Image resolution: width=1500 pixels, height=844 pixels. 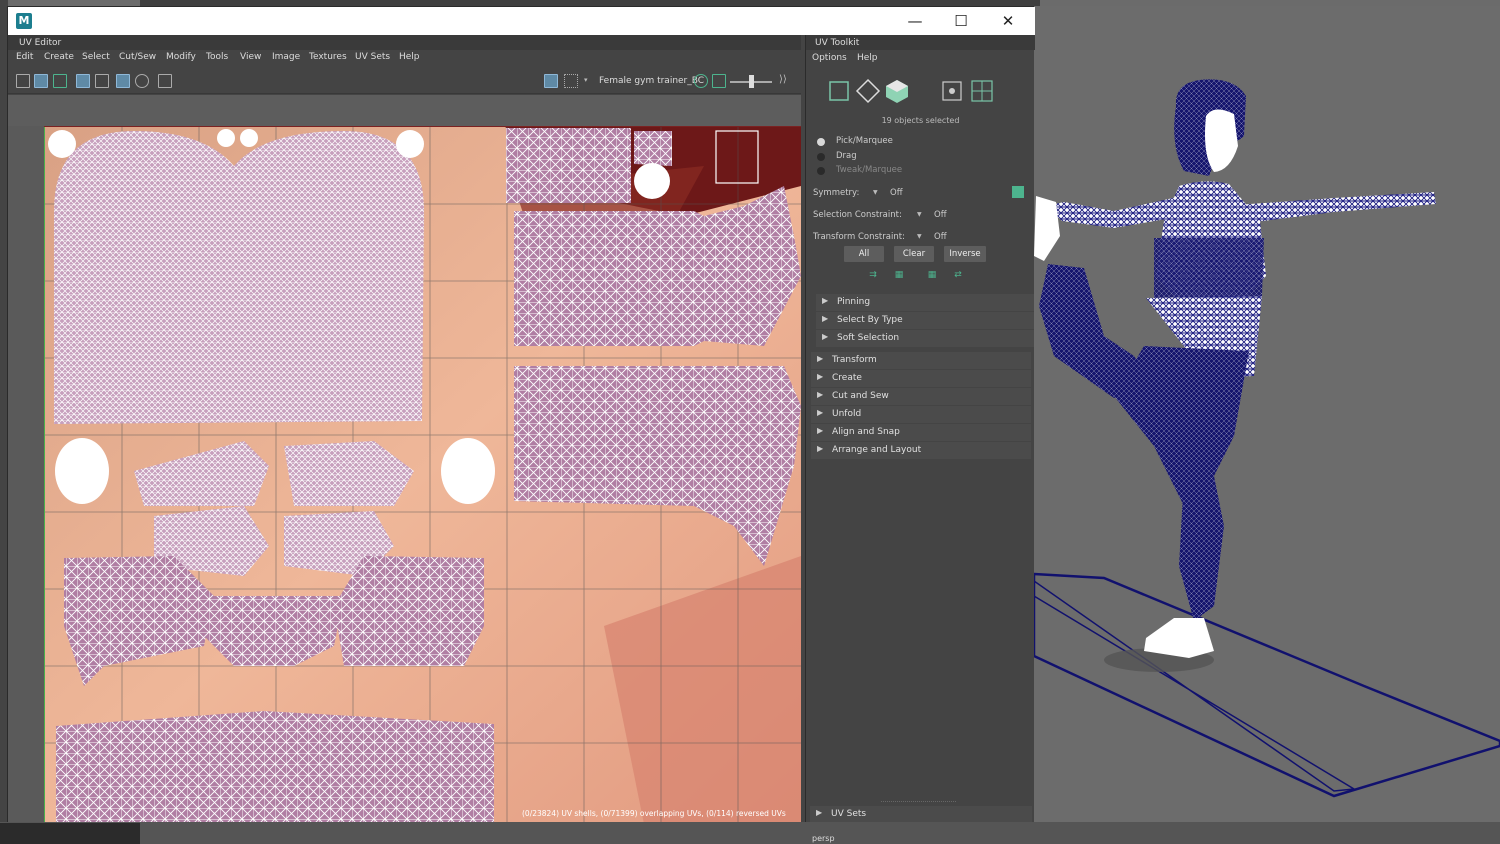 I want to click on grow-selection-icon: ▦, so click(x=899, y=275).